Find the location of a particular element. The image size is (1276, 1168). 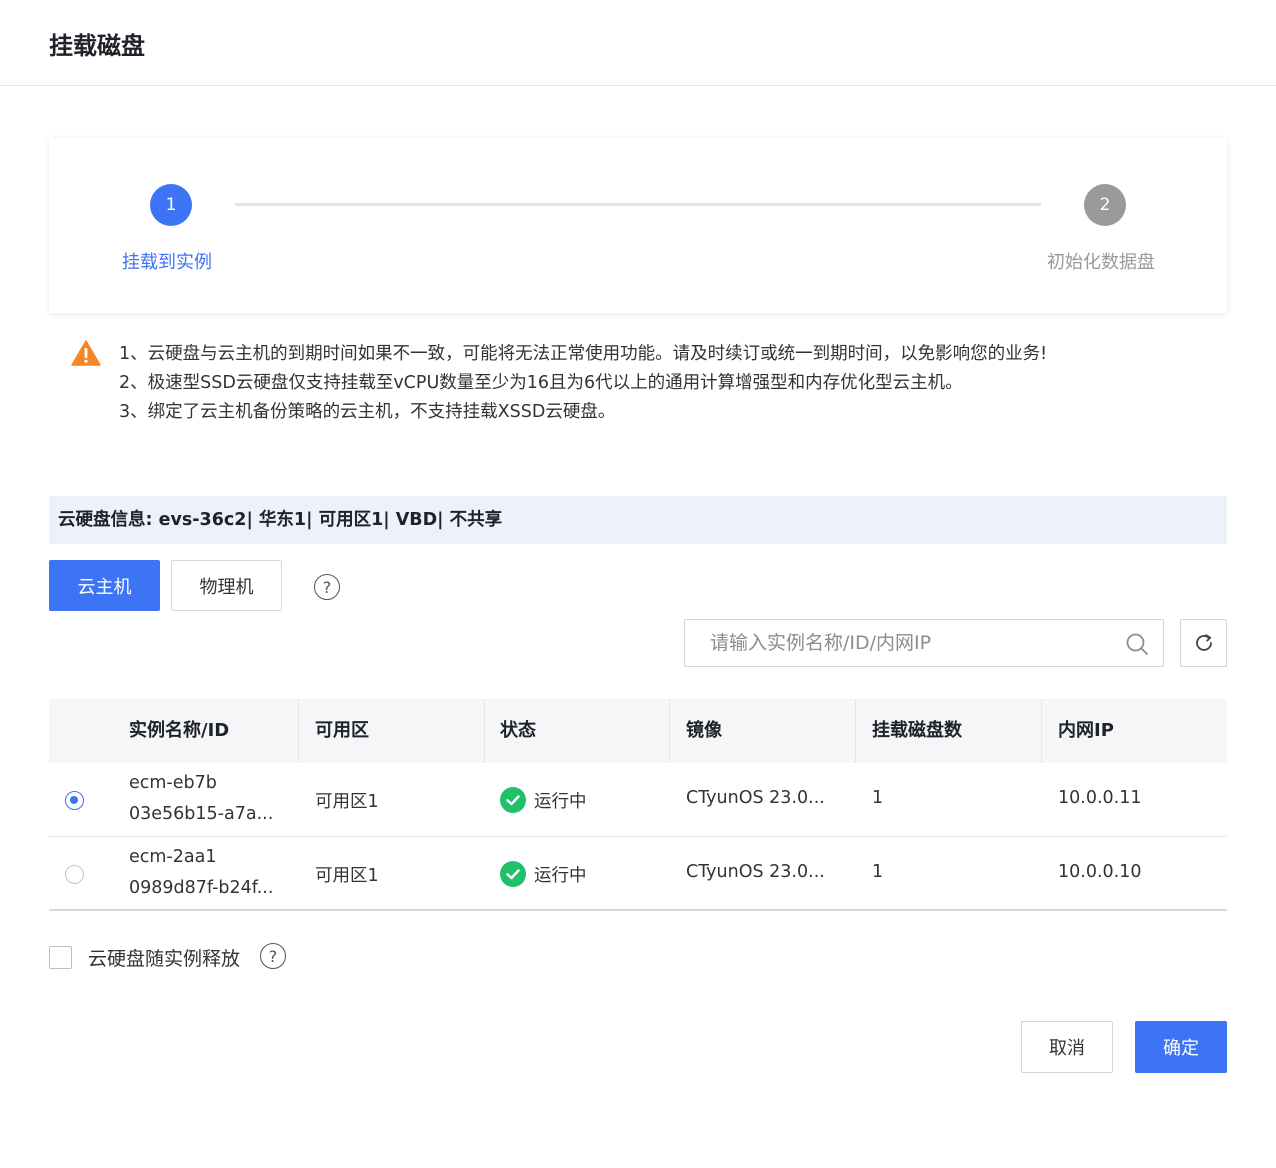

search-box is located at coordinates (924, 643).